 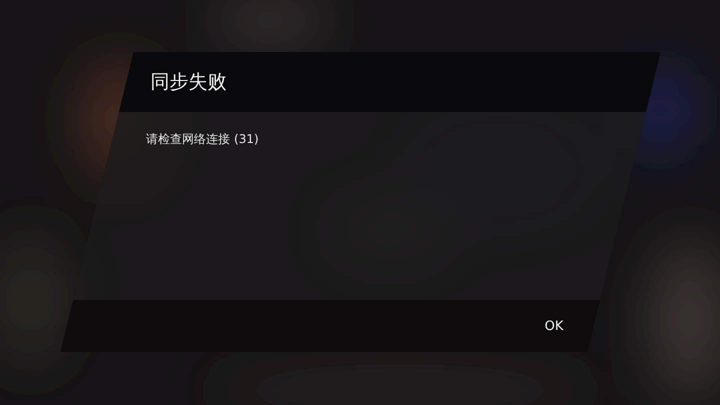 What do you see at coordinates (554, 326) in the screenshot?
I see `ok-button: OK` at bounding box center [554, 326].